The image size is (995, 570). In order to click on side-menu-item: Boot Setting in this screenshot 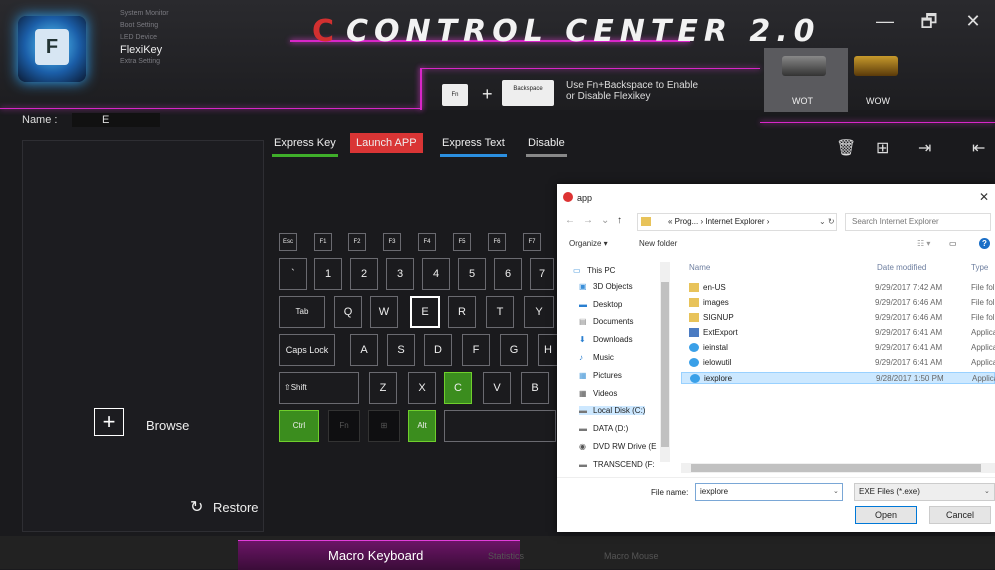, I will do `click(144, 26)`.